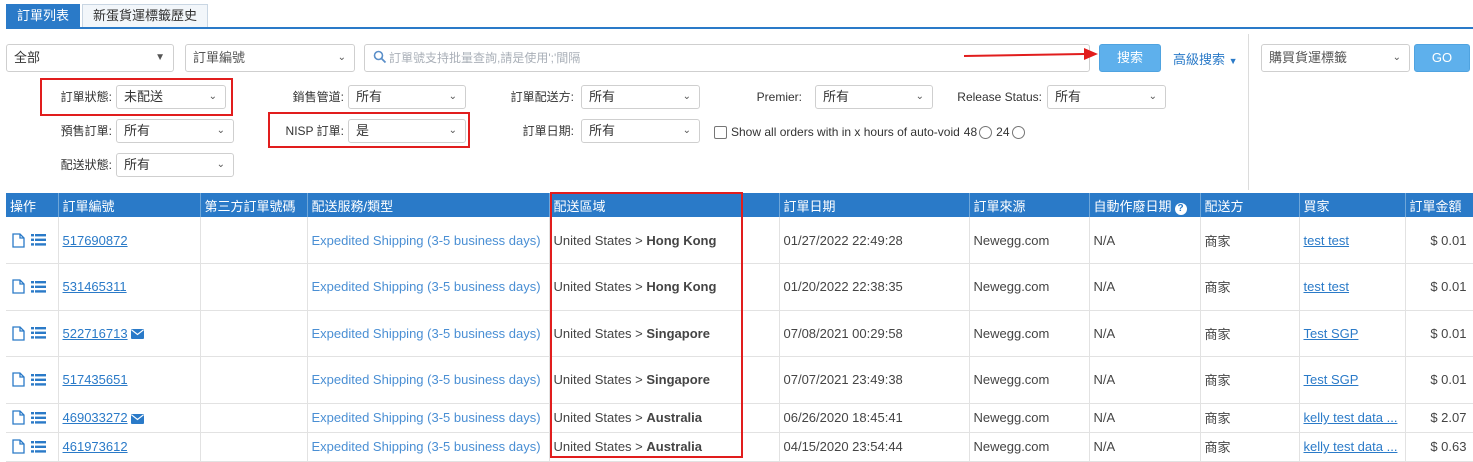 This screenshot has width=1473, height=462. I want to click on col-header-service: 配送服務/類型, so click(428, 205).